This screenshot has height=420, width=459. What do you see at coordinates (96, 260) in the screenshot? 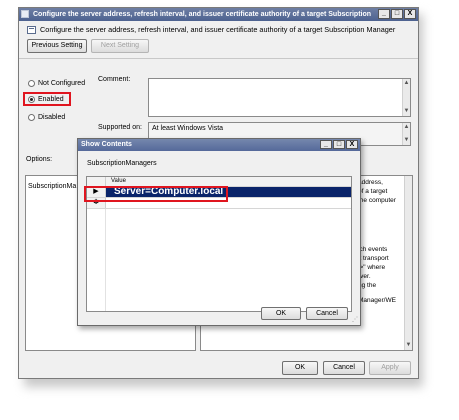
I see `row-header-column` at bounding box center [96, 260].